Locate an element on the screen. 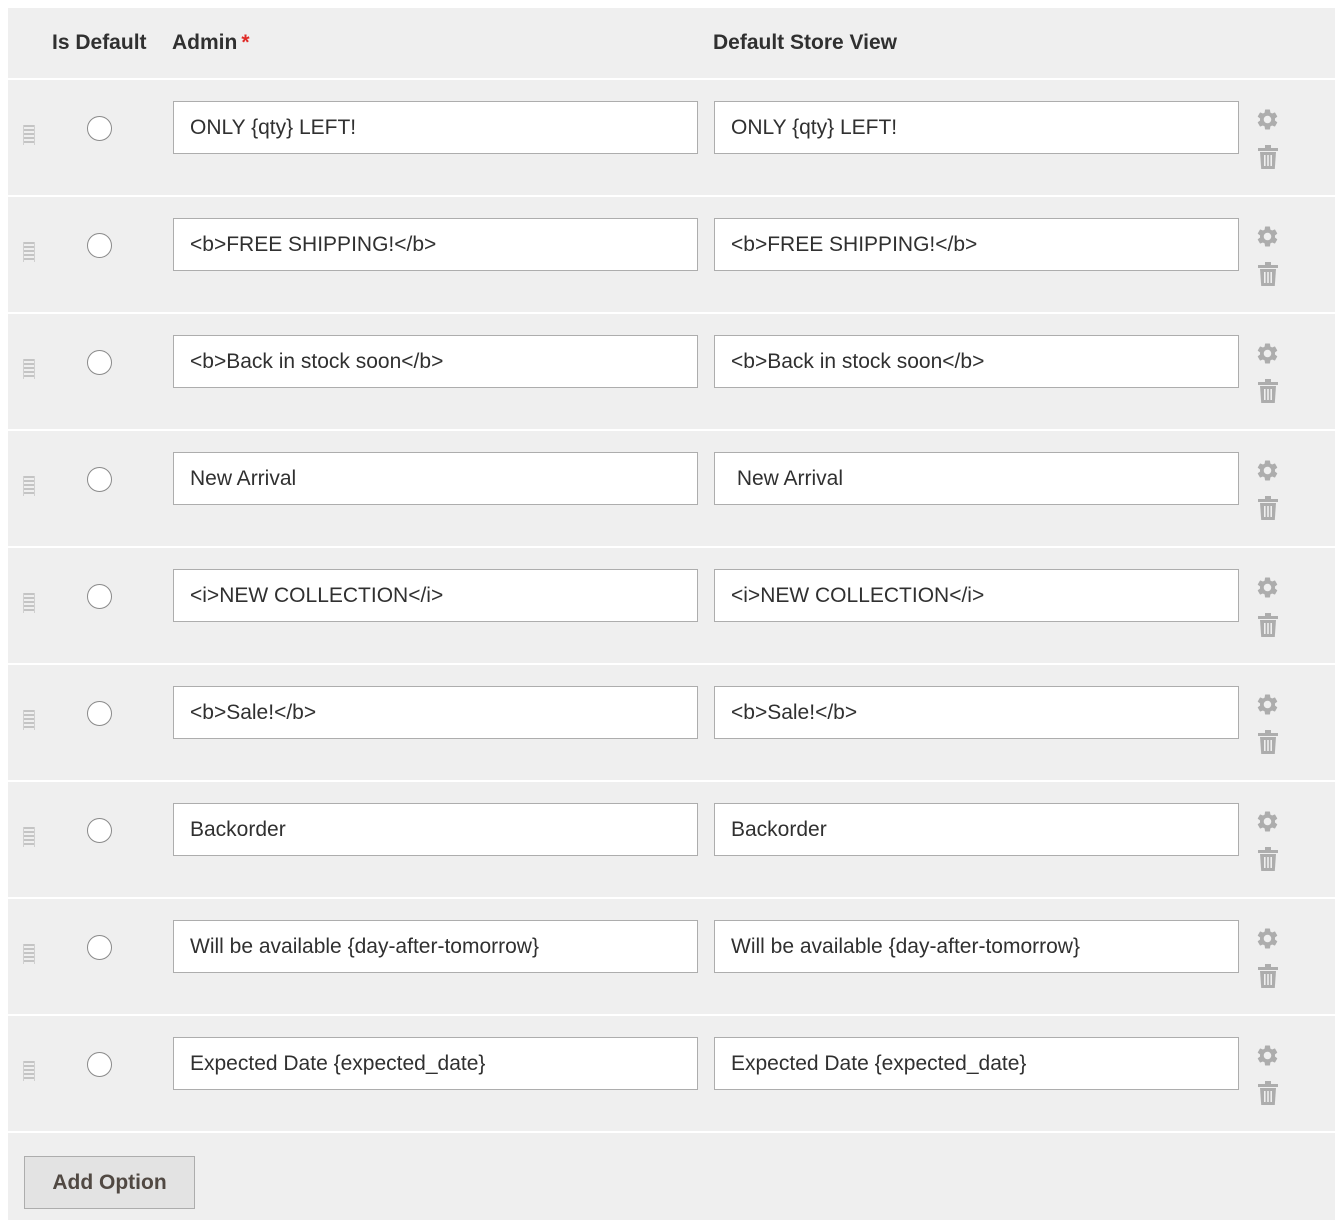 The height and width of the screenshot is (1220, 1337). is-default-column-header: Is Default is located at coordinates (99, 42).